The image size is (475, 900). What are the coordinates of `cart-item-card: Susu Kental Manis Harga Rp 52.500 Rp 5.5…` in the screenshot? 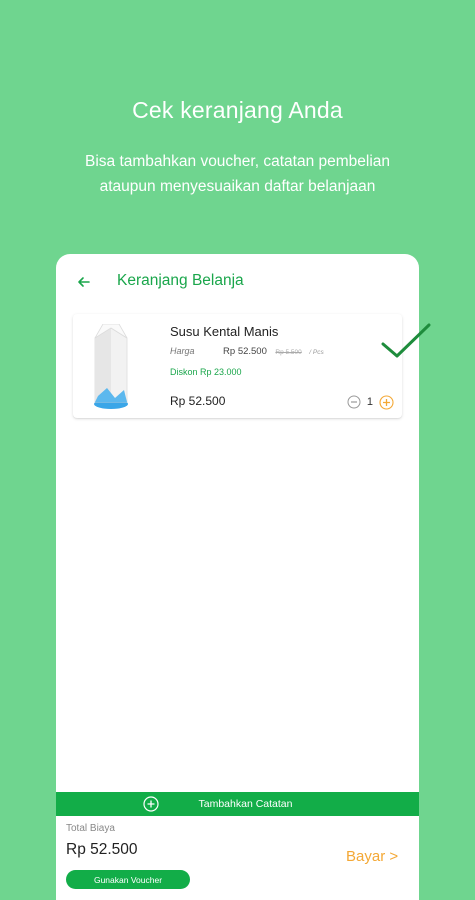 It's located at (237, 366).